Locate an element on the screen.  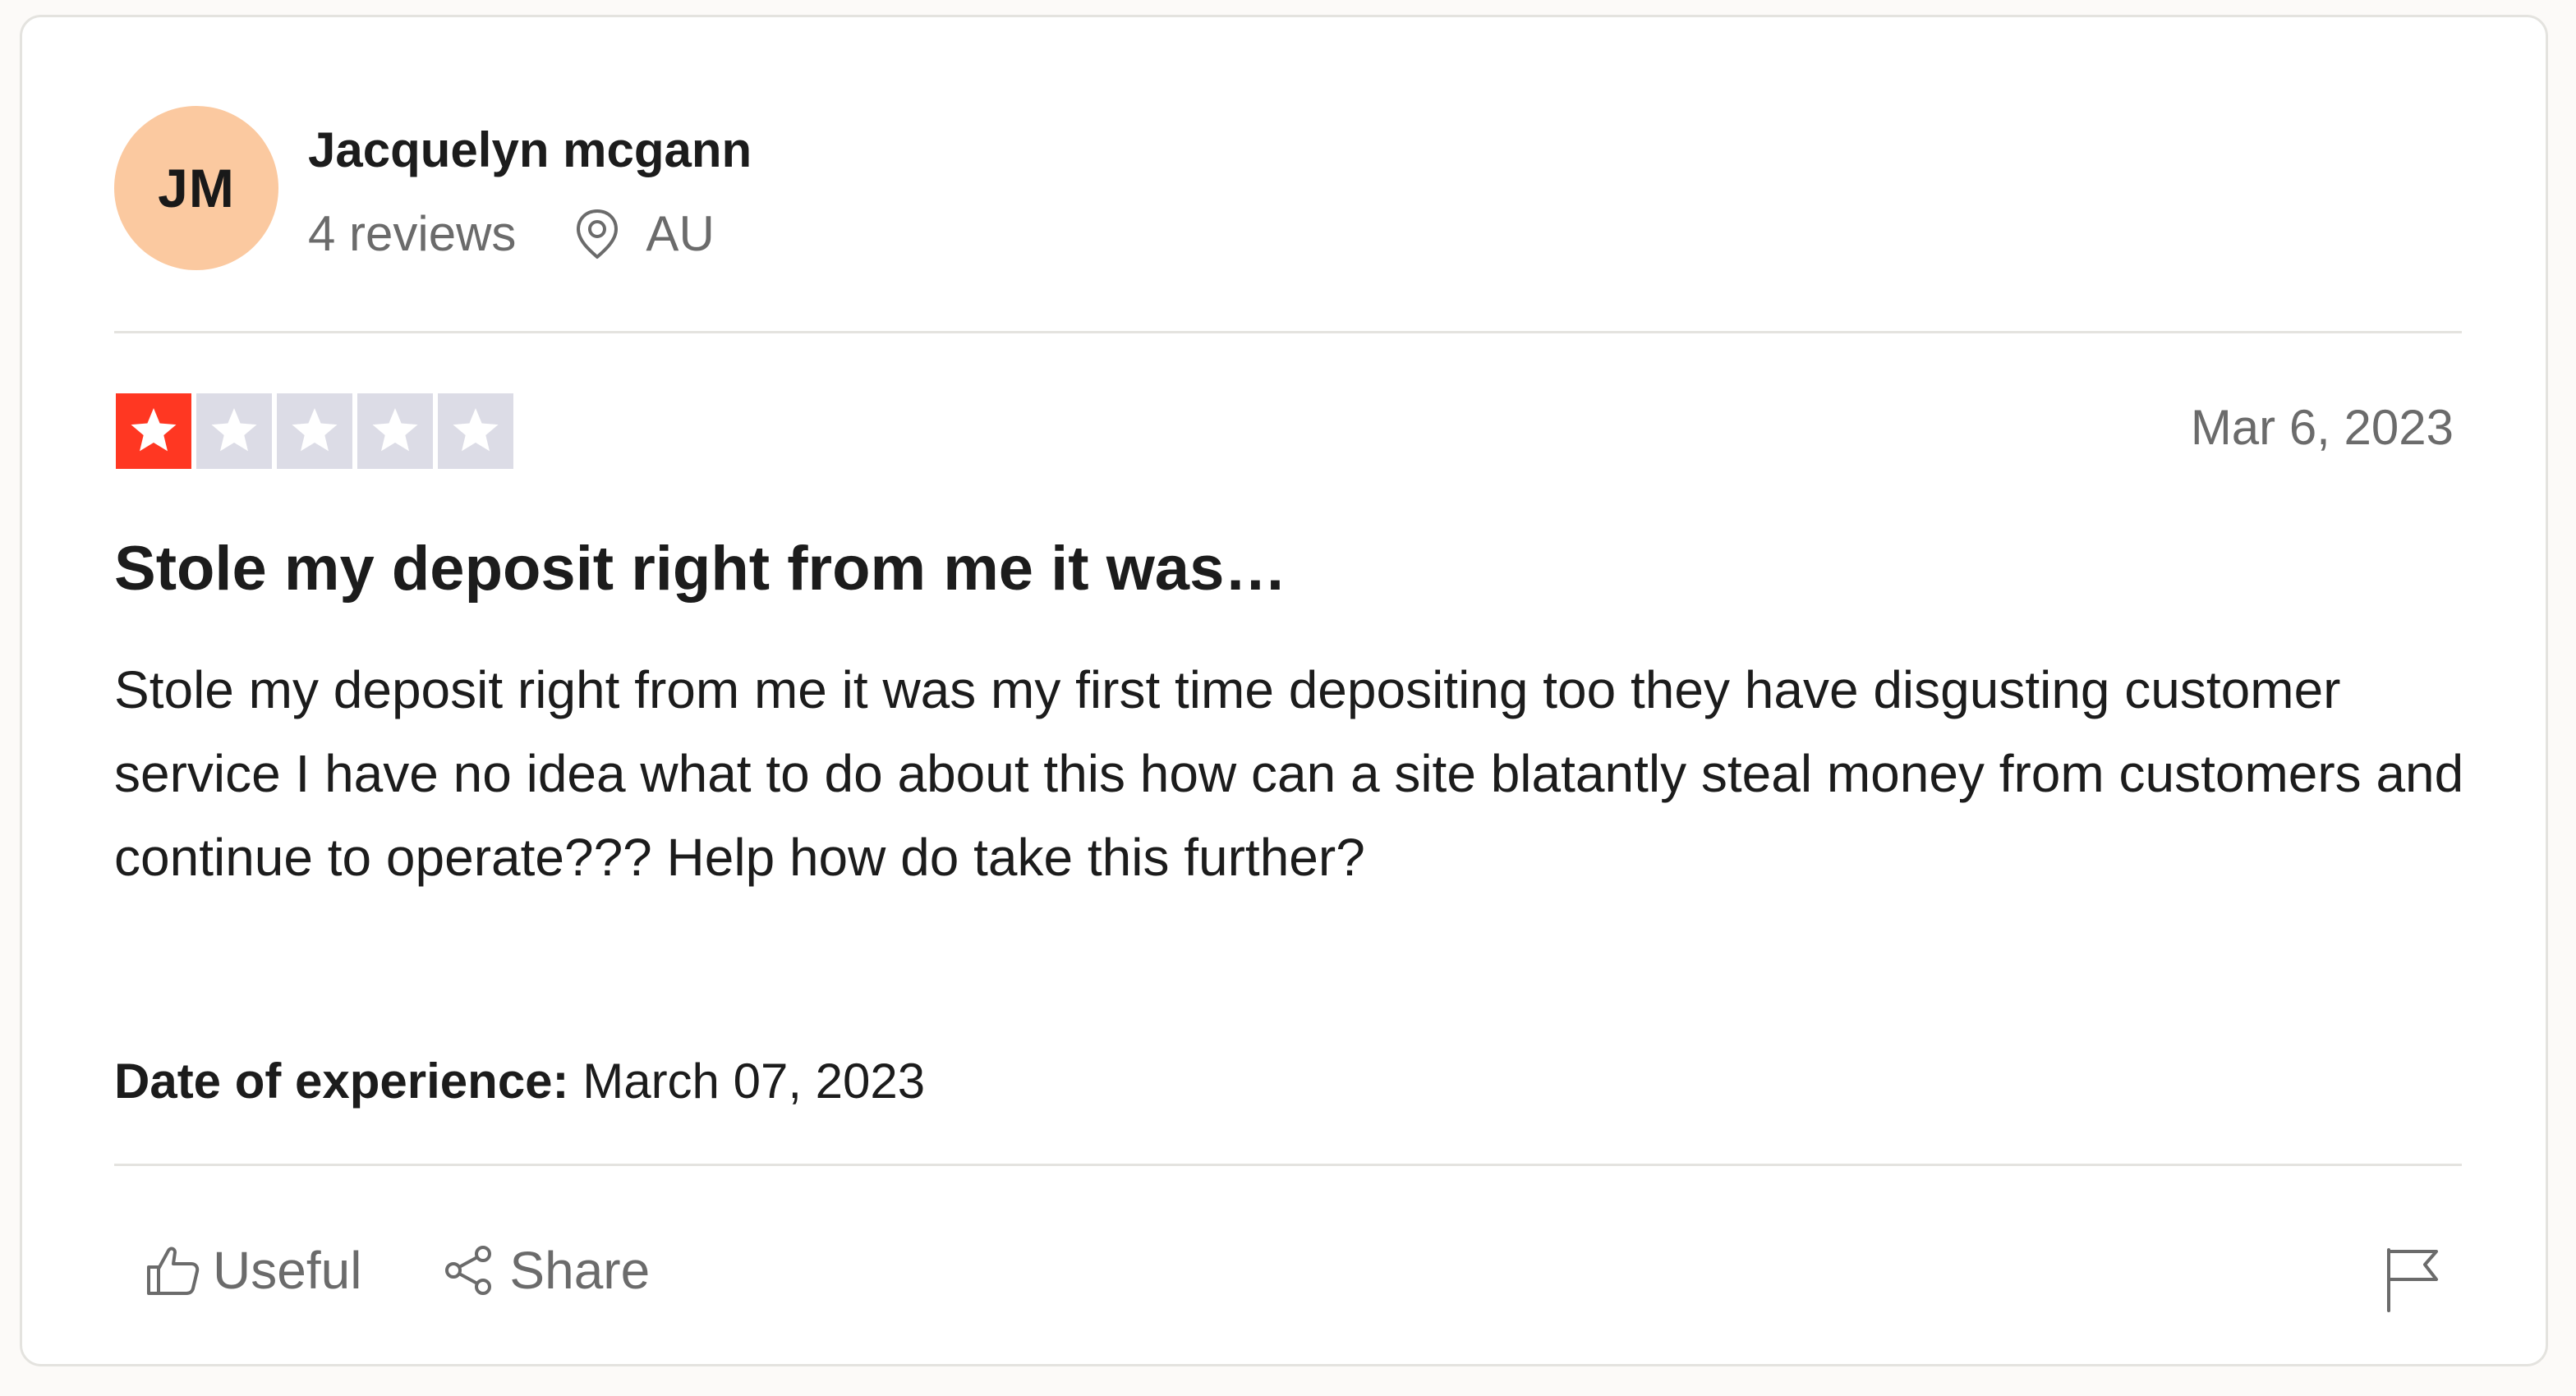
avatar: JM is located at coordinates (196, 188).